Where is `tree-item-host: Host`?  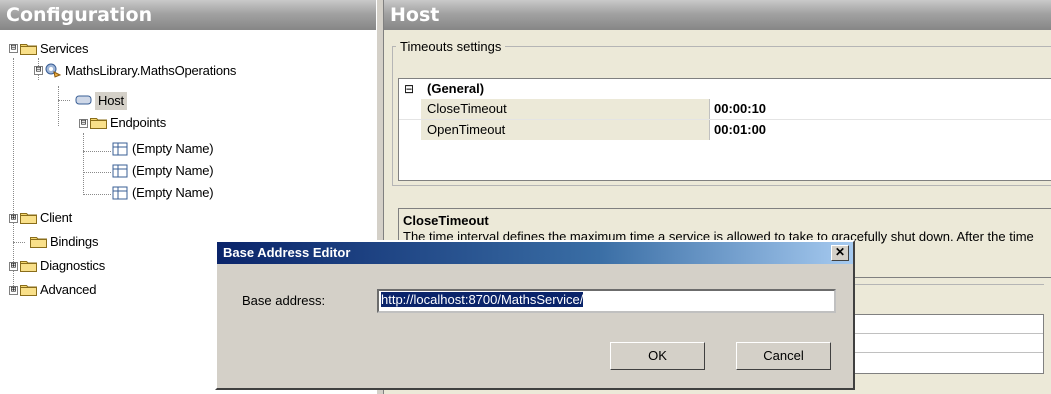 tree-item-host: Host is located at coordinates (111, 101).